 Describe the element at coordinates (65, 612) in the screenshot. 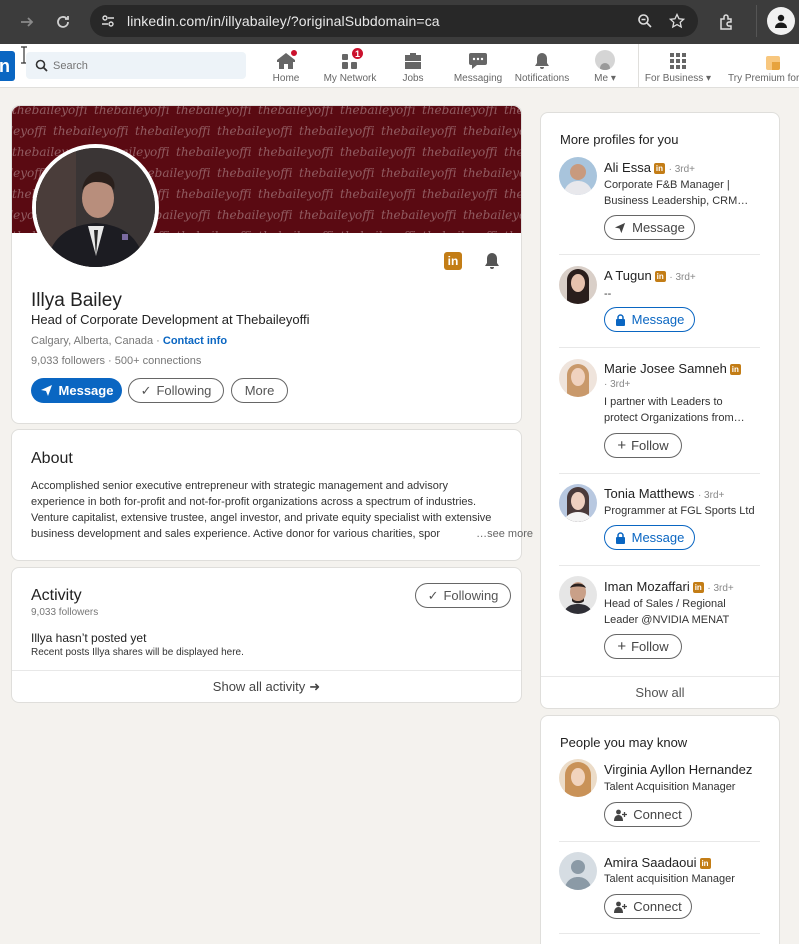

I see `activity-followers: 9,033 followers` at that location.